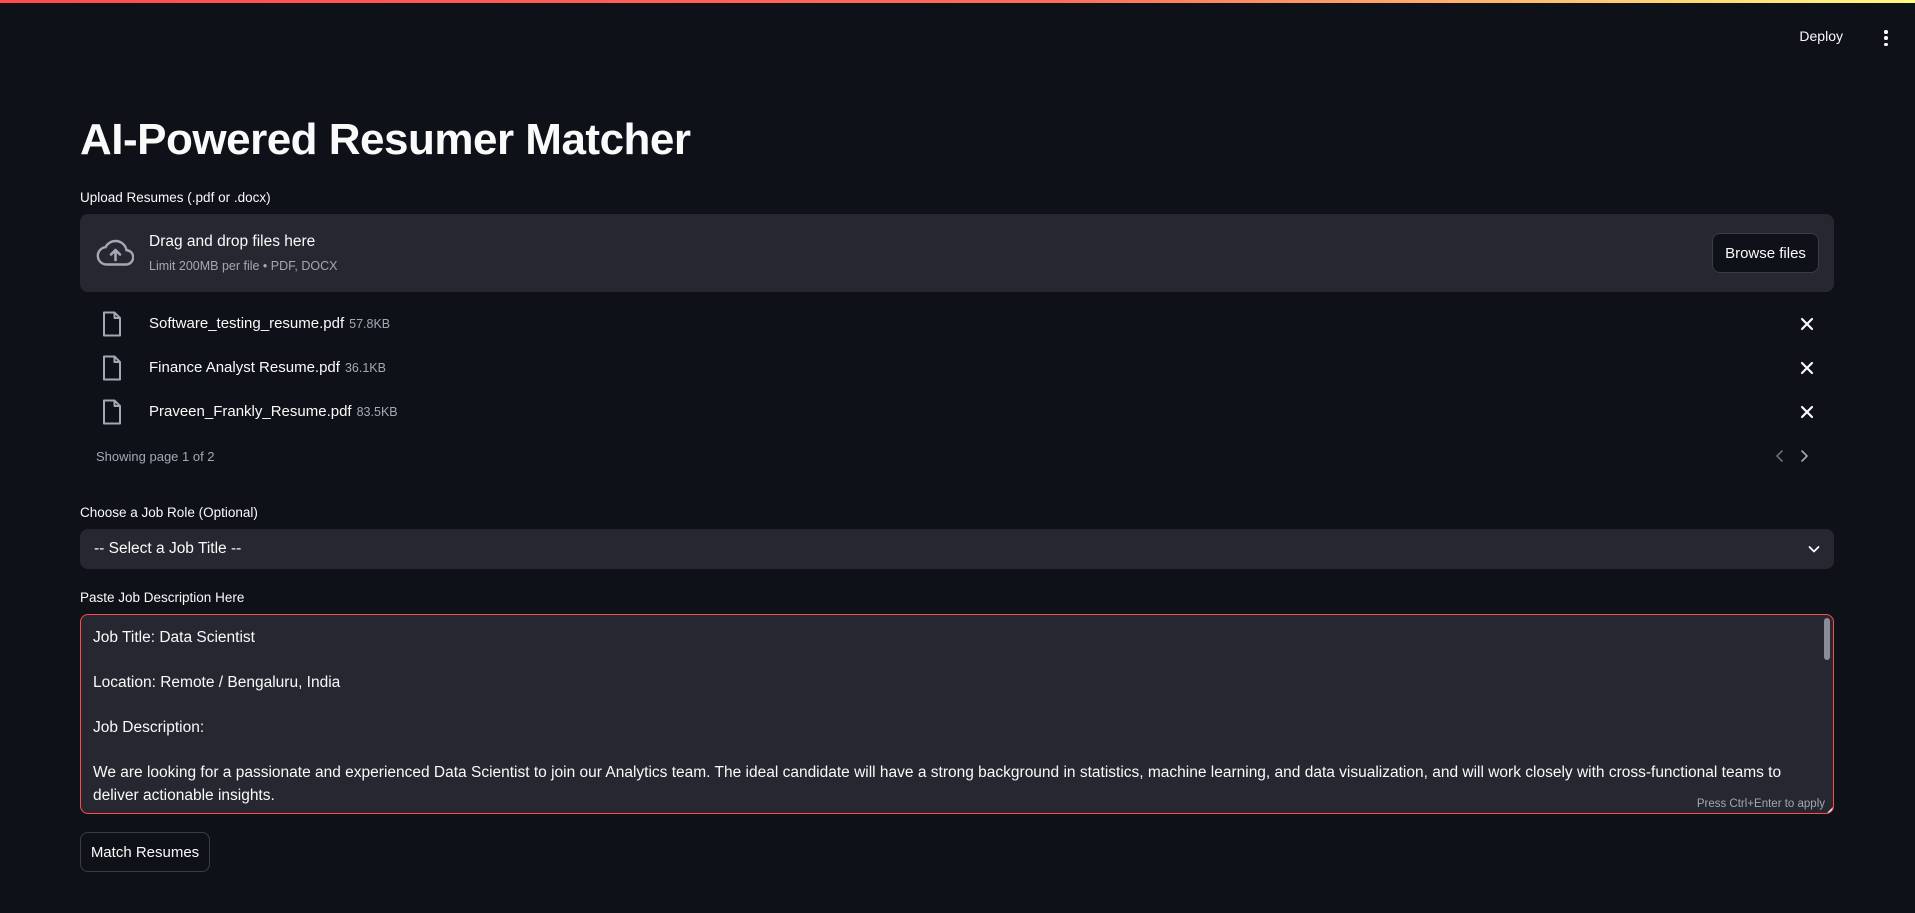  Describe the element at coordinates (957, 324) in the screenshot. I see `uploaded-file-row: Software_testing_resume.pdf 57.8KB` at that location.